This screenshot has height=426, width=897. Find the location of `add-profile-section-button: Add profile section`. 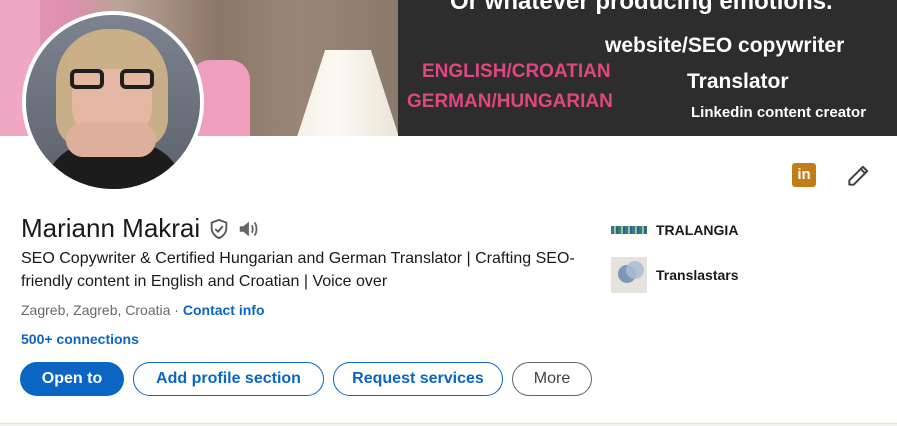

add-profile-section-button: Add profile section is located at coordinates (228, 379).